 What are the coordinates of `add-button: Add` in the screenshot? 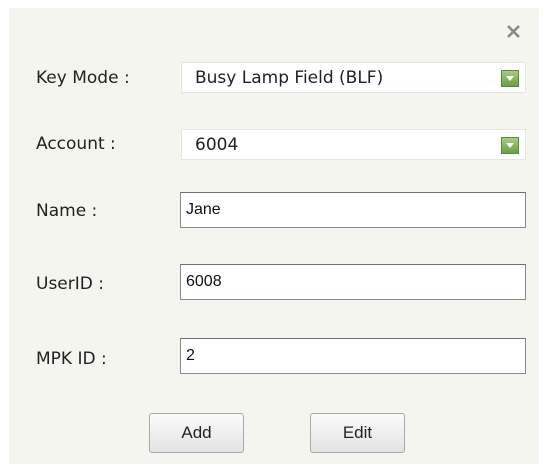 It's located at (196, 433).